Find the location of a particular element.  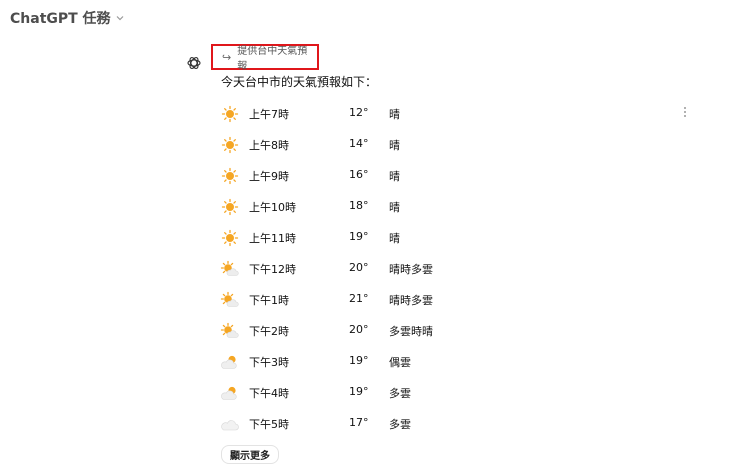

forecast-time: 上午8時 is located at coordinates (269, 145).